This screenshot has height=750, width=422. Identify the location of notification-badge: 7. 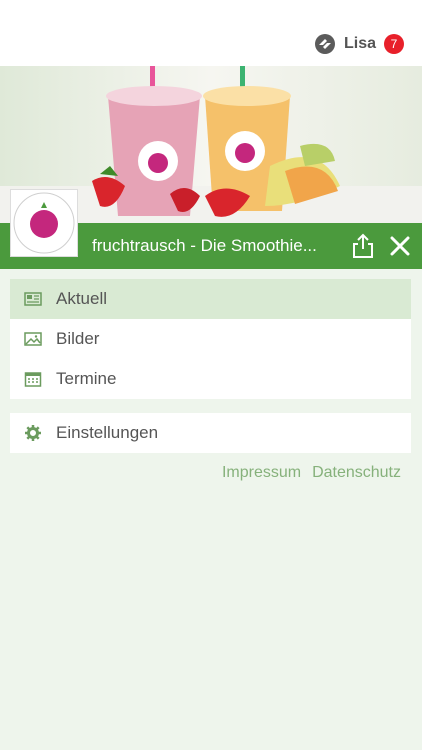
(394, 44).